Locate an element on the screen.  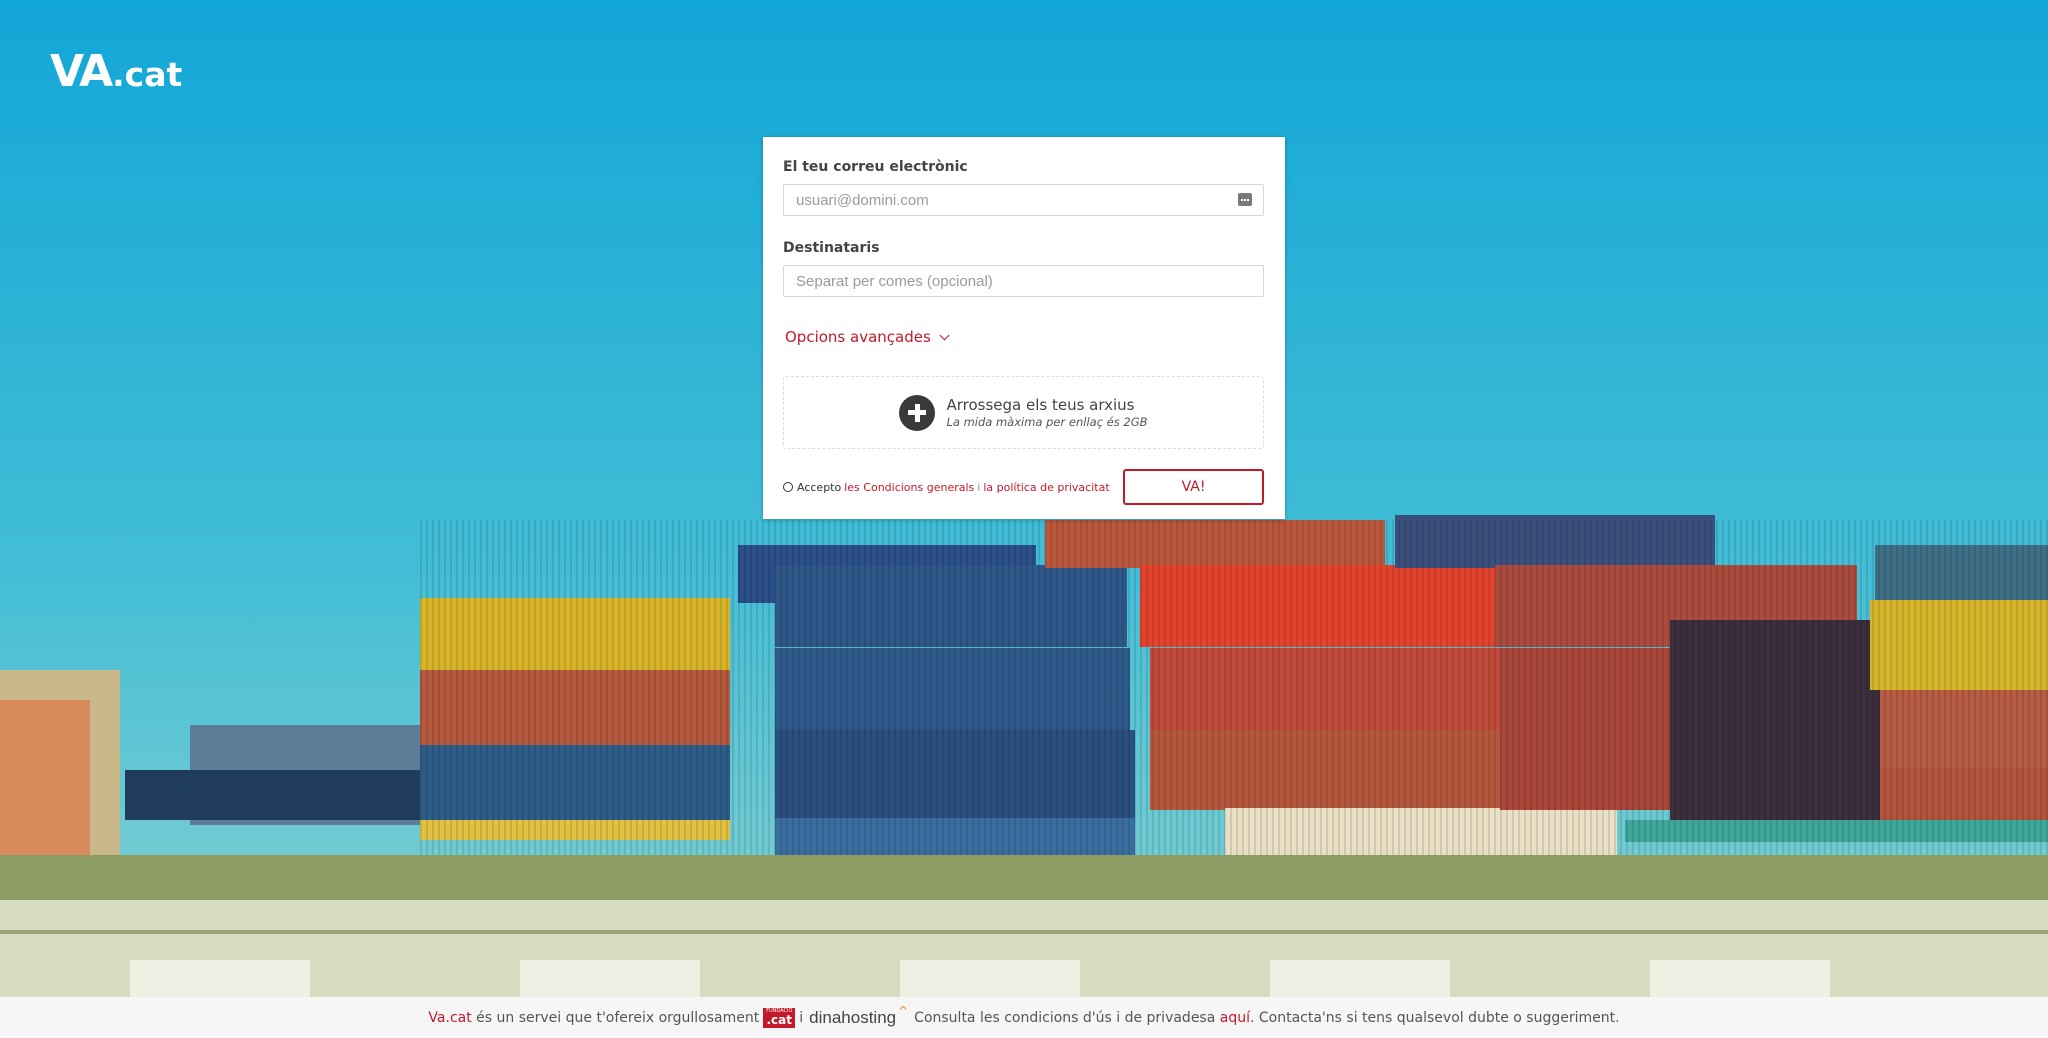
fundacio-cat-big: .cat is located at coordinates (779, 1020).